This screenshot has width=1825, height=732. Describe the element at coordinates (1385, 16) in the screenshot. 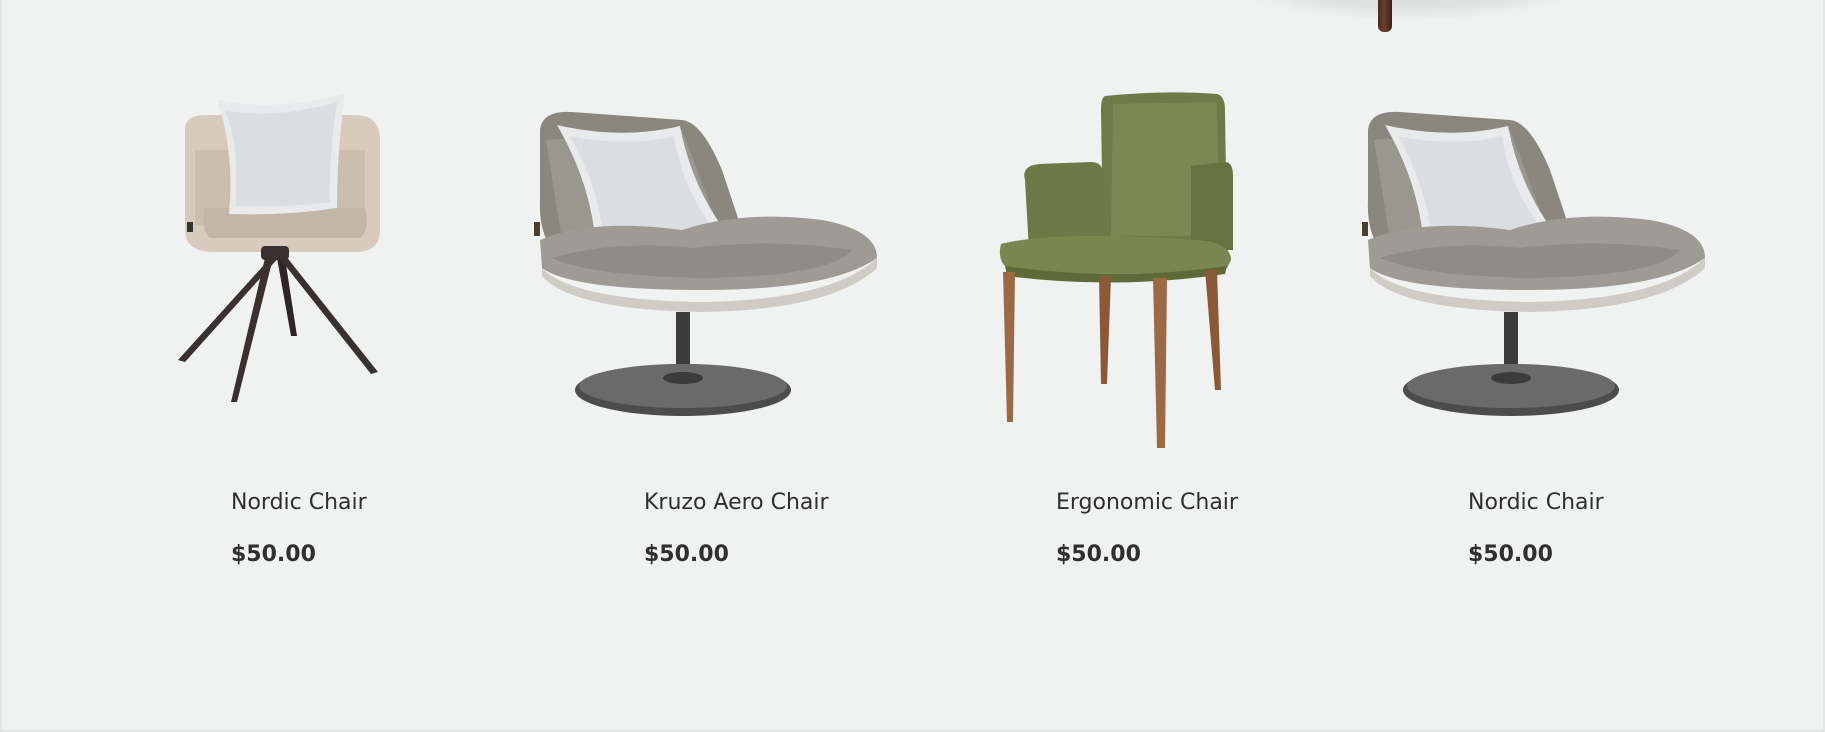

I see `hero-product-leg` at that location.